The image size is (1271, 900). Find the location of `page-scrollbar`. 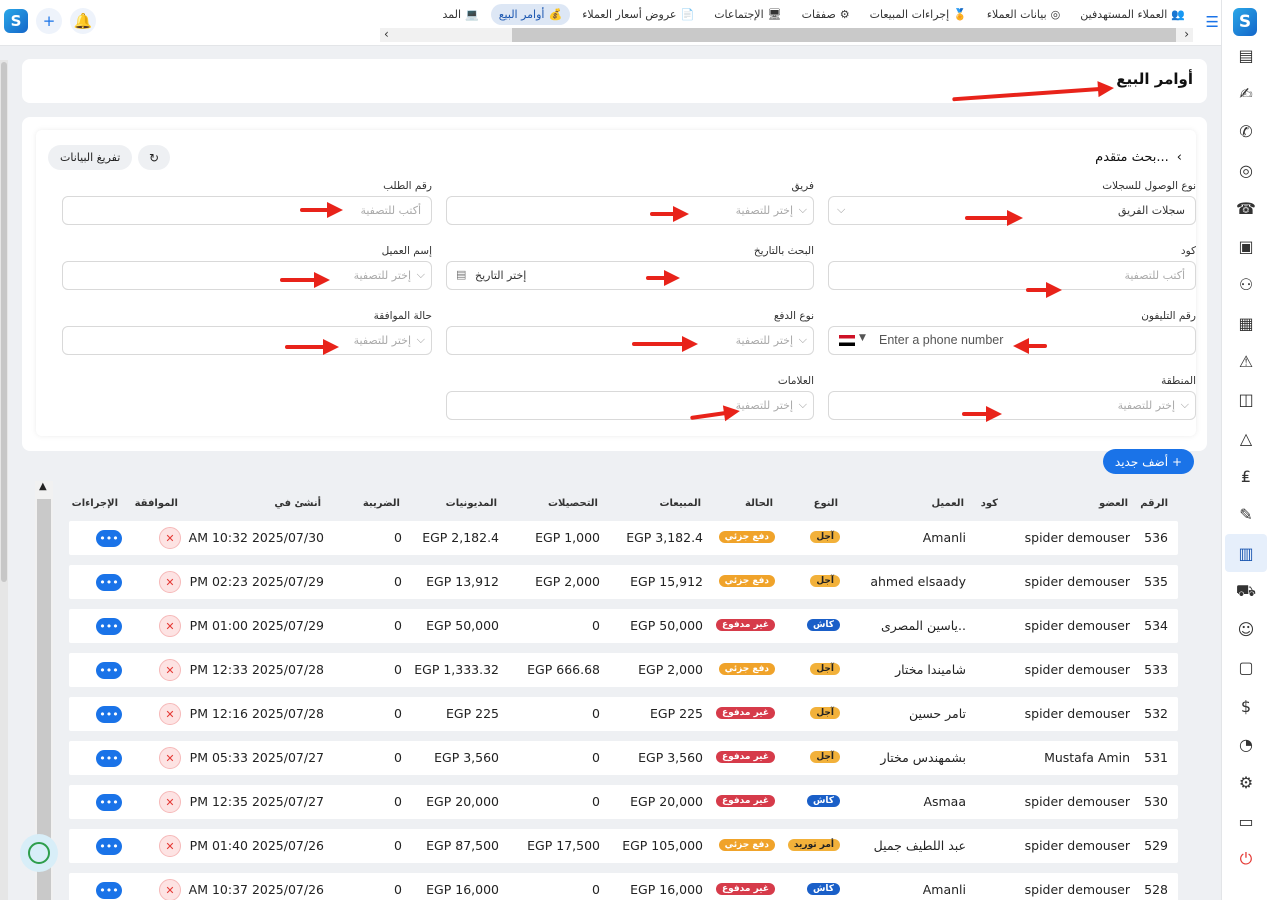

page-scrollbar is located at coordinates (4, 480).